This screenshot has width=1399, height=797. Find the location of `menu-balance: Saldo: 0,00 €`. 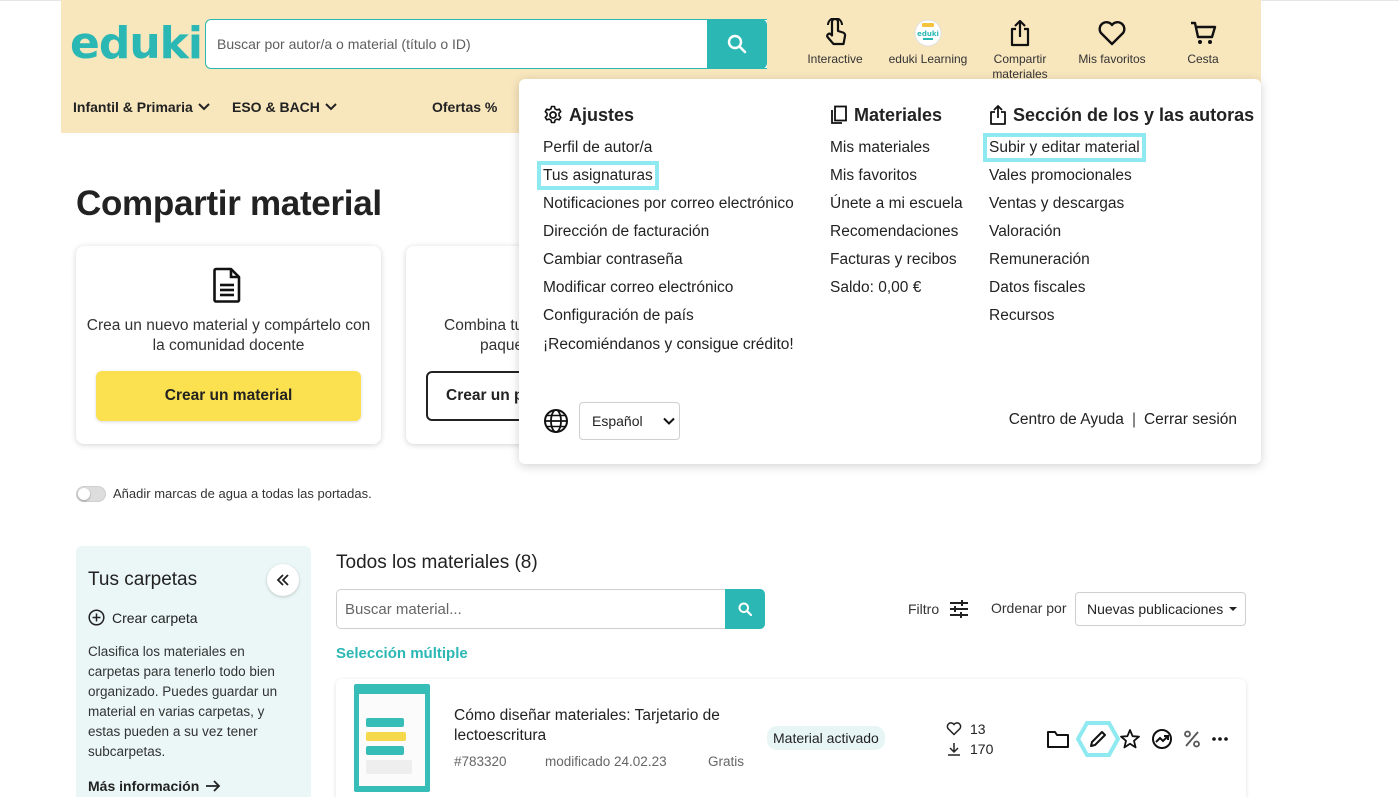

menu-balance: Saldo: 0,00 € is located at coordinates (896, 292).